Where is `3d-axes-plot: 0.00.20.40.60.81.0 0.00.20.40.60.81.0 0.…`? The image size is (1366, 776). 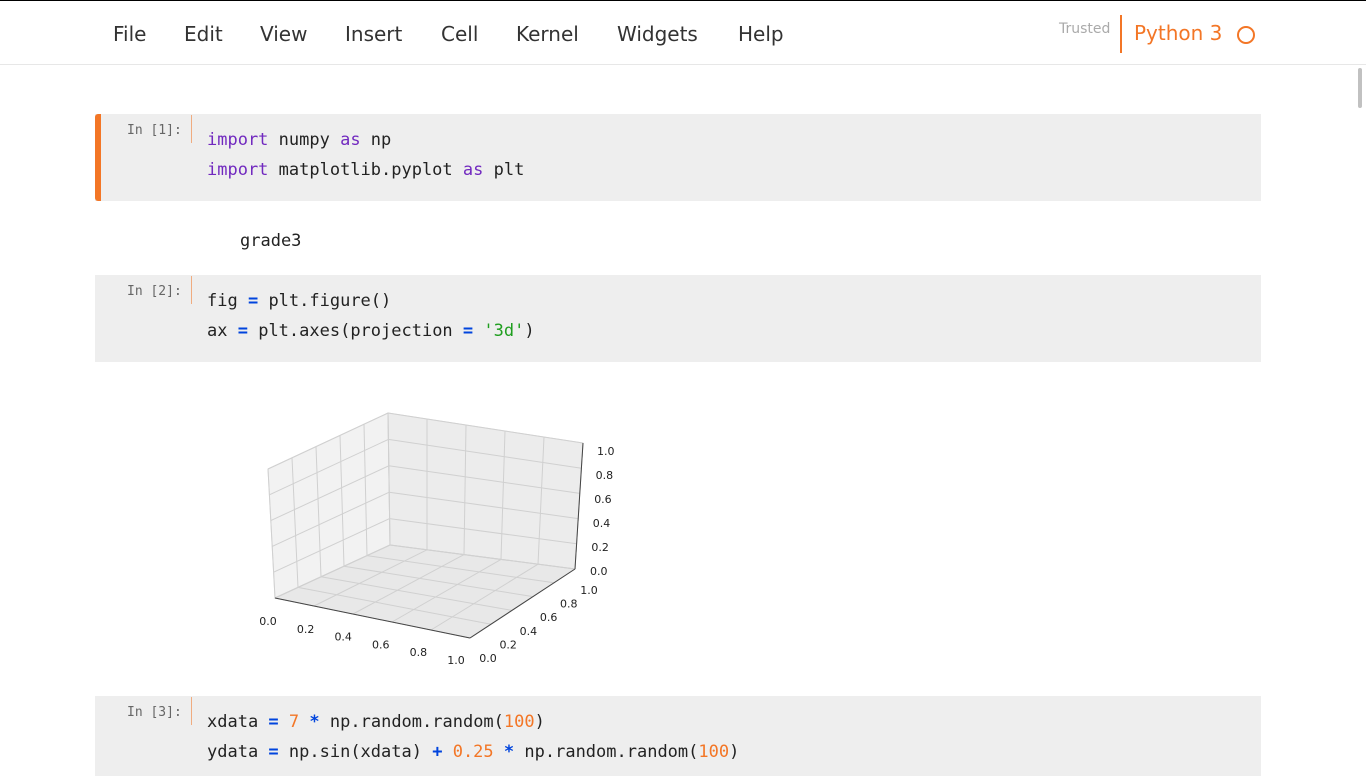
3d-axes-plot: 0.00.20.40.60.81.0 0.00.20.40.60.81.0 0.… is located at coordinates (437, 539).